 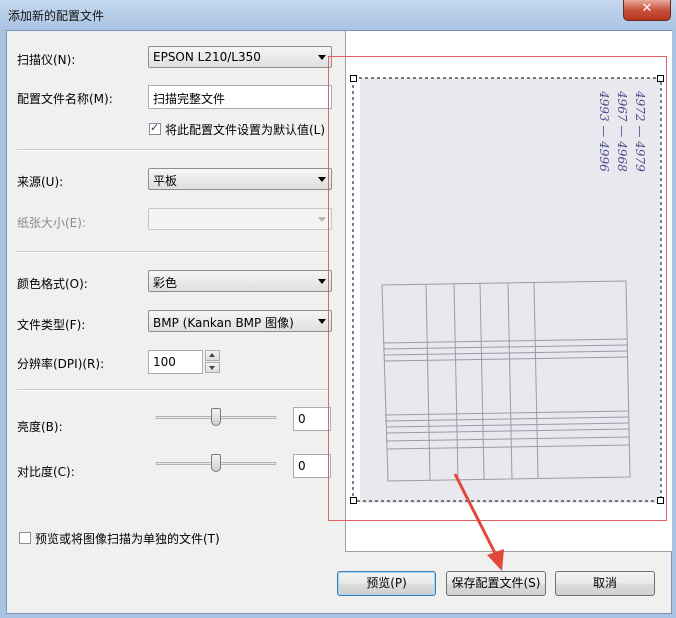 I want to click on file-type-label: 文件类型(F):, so click(x=51, y=325).